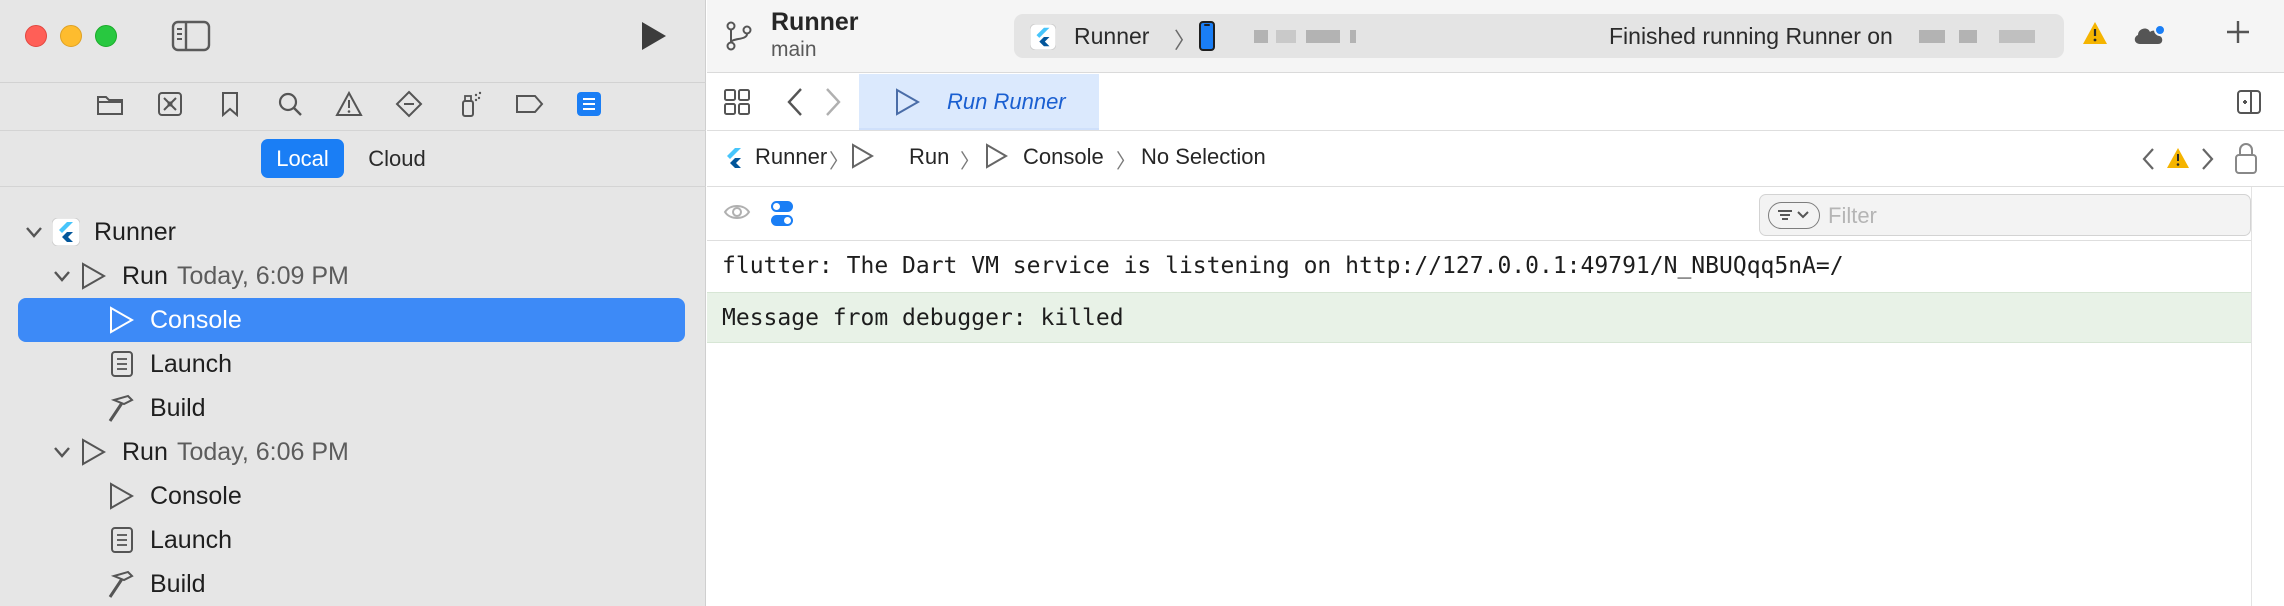 This screenshot has width=2284, height=606. What do you see at coordinates (1479, 214) in the screenshot?
I see `console-filter-bar: Filter` at bounding box center [1479, 214].